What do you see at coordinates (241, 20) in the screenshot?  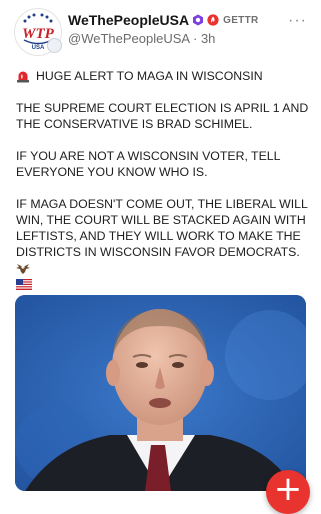 I see `platform-label: GETTR` at bounding box center [241, 20].